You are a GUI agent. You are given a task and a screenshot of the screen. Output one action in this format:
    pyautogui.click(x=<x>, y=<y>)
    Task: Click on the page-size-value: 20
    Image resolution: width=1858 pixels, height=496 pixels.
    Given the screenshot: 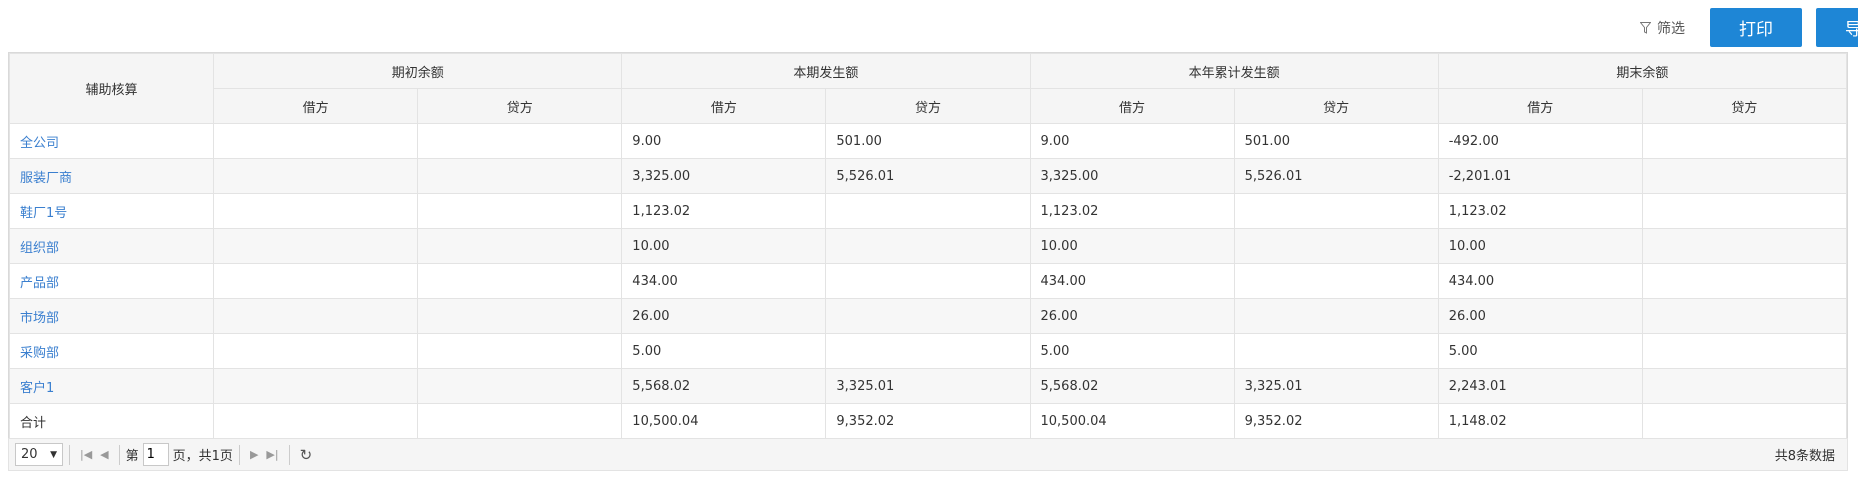 What is the action you would take?
    pyautogui.click(x=29, y=454)
    